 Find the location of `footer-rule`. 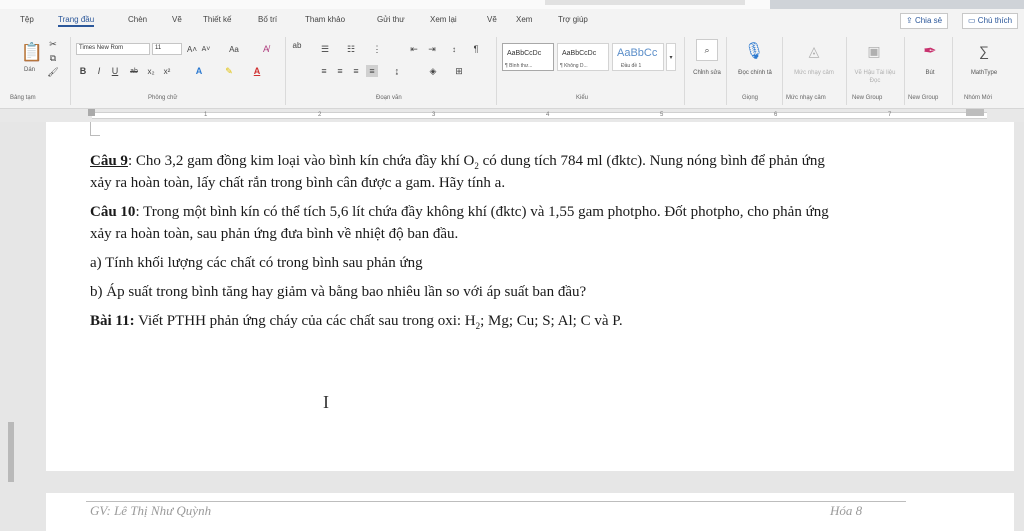

footer-rule is located at coordinates (496, 501).